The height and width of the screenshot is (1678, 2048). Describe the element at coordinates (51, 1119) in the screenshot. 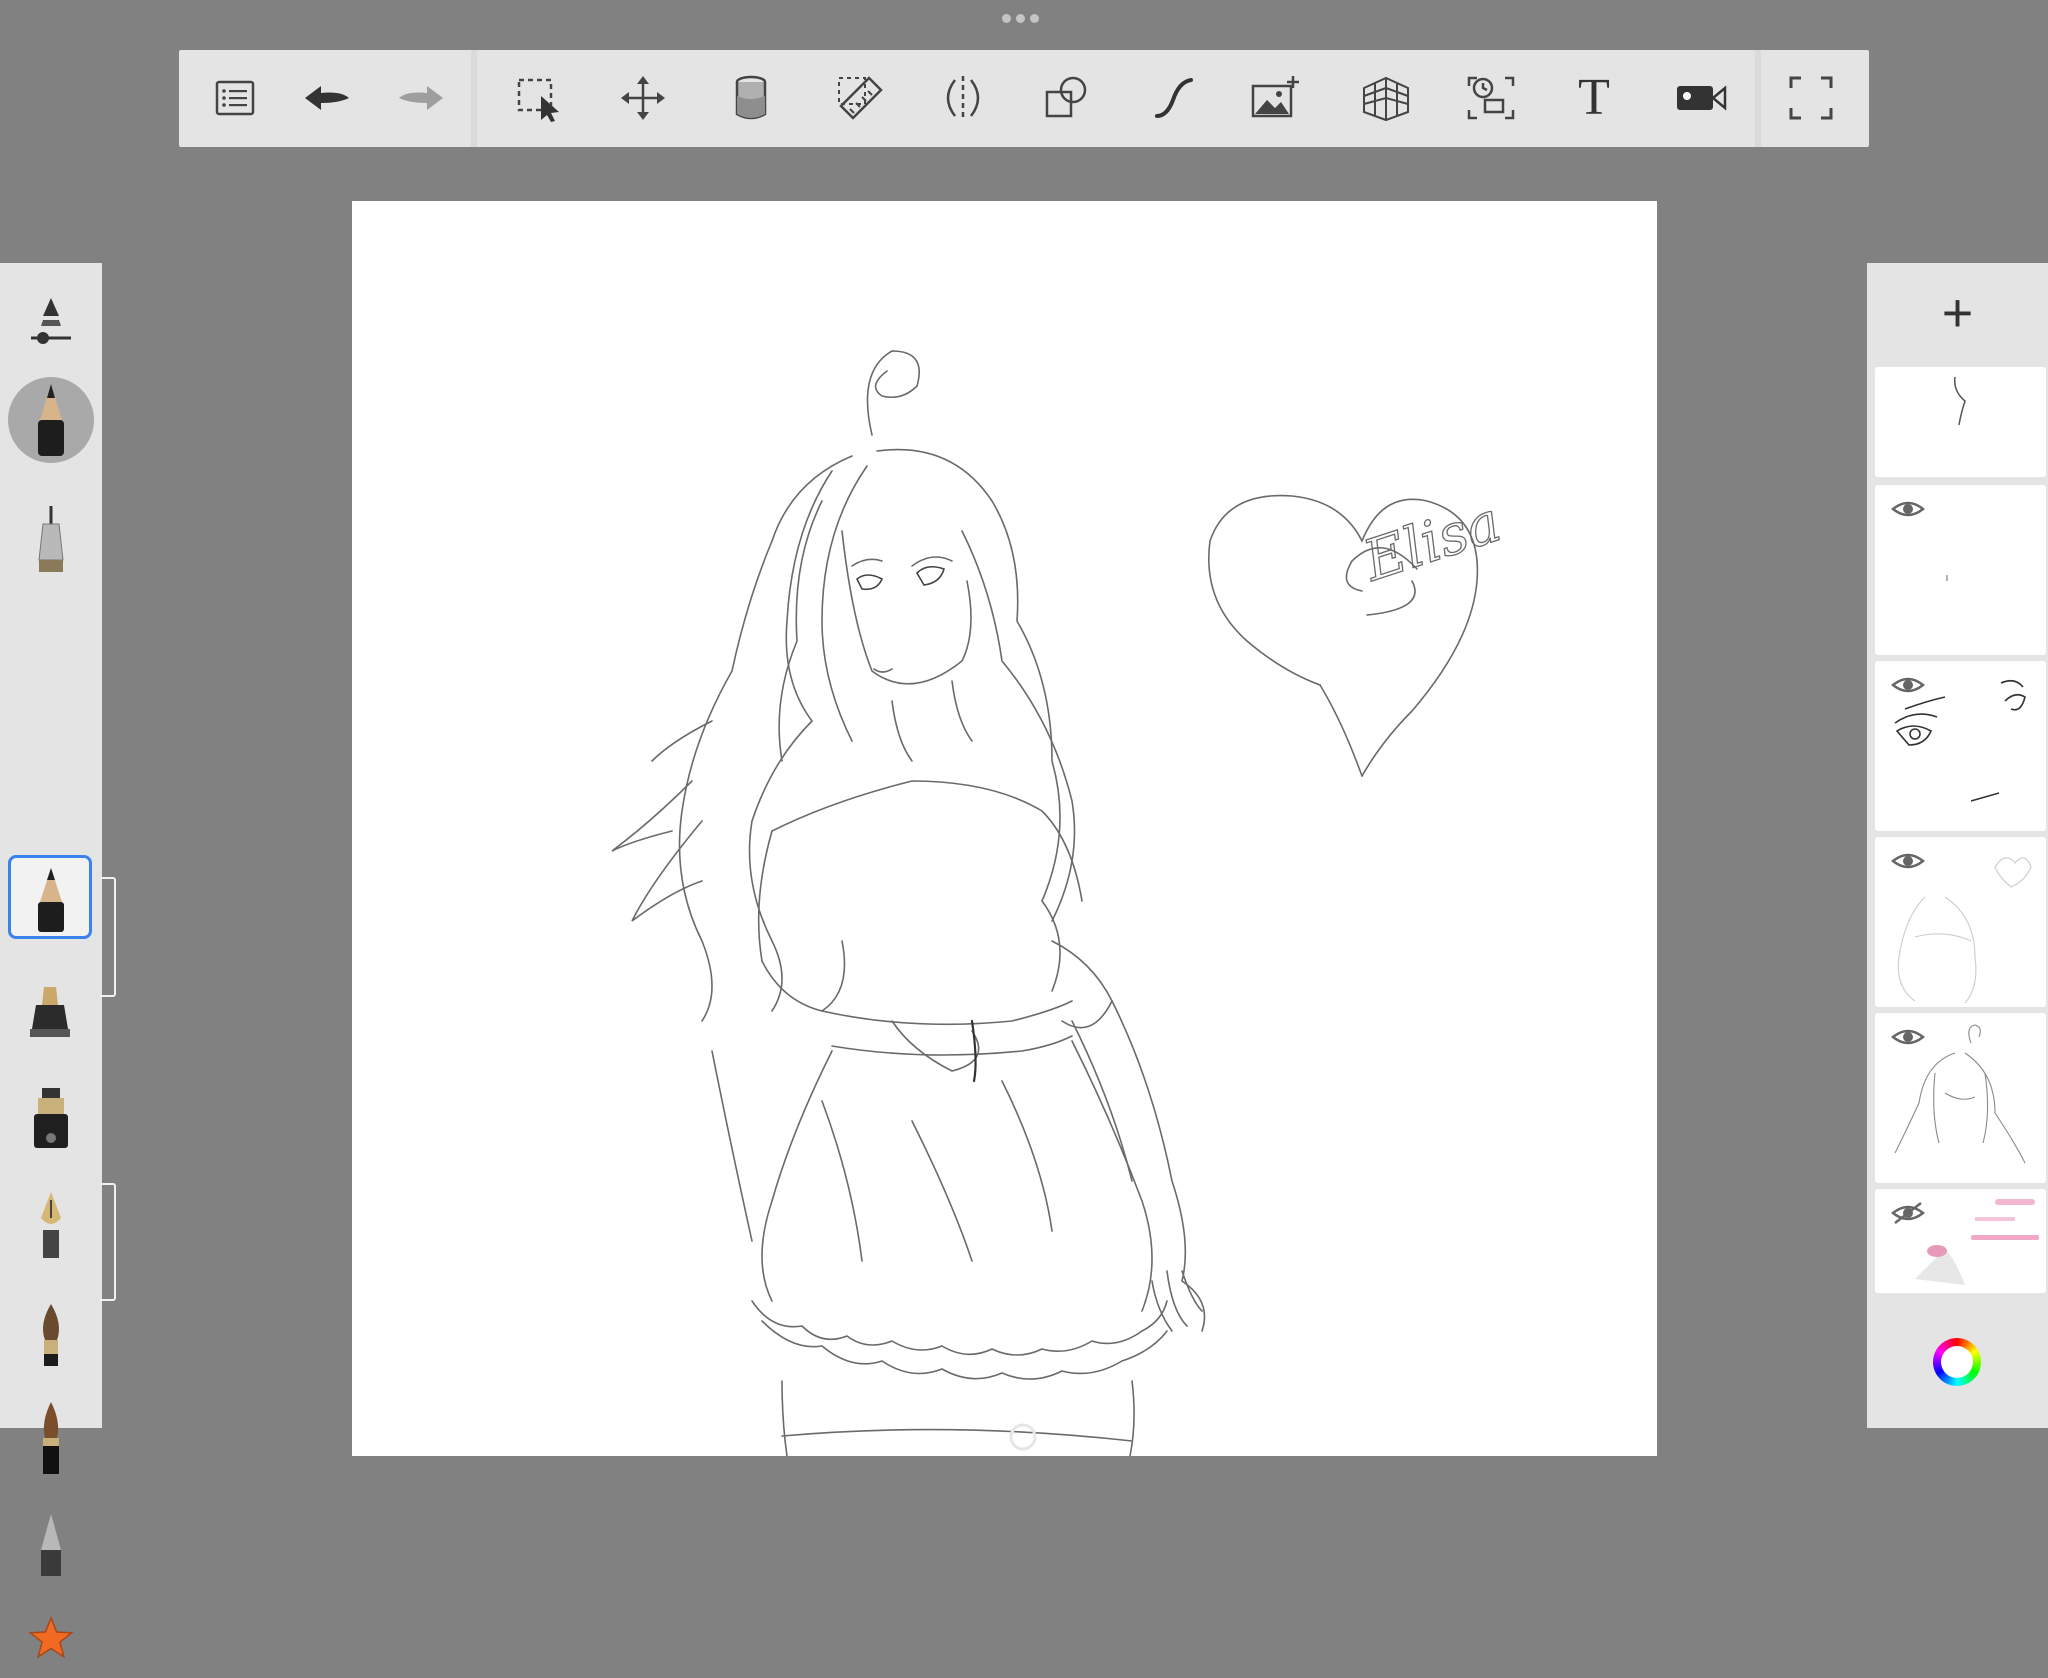

I see `ink-pen-icon` at that location.